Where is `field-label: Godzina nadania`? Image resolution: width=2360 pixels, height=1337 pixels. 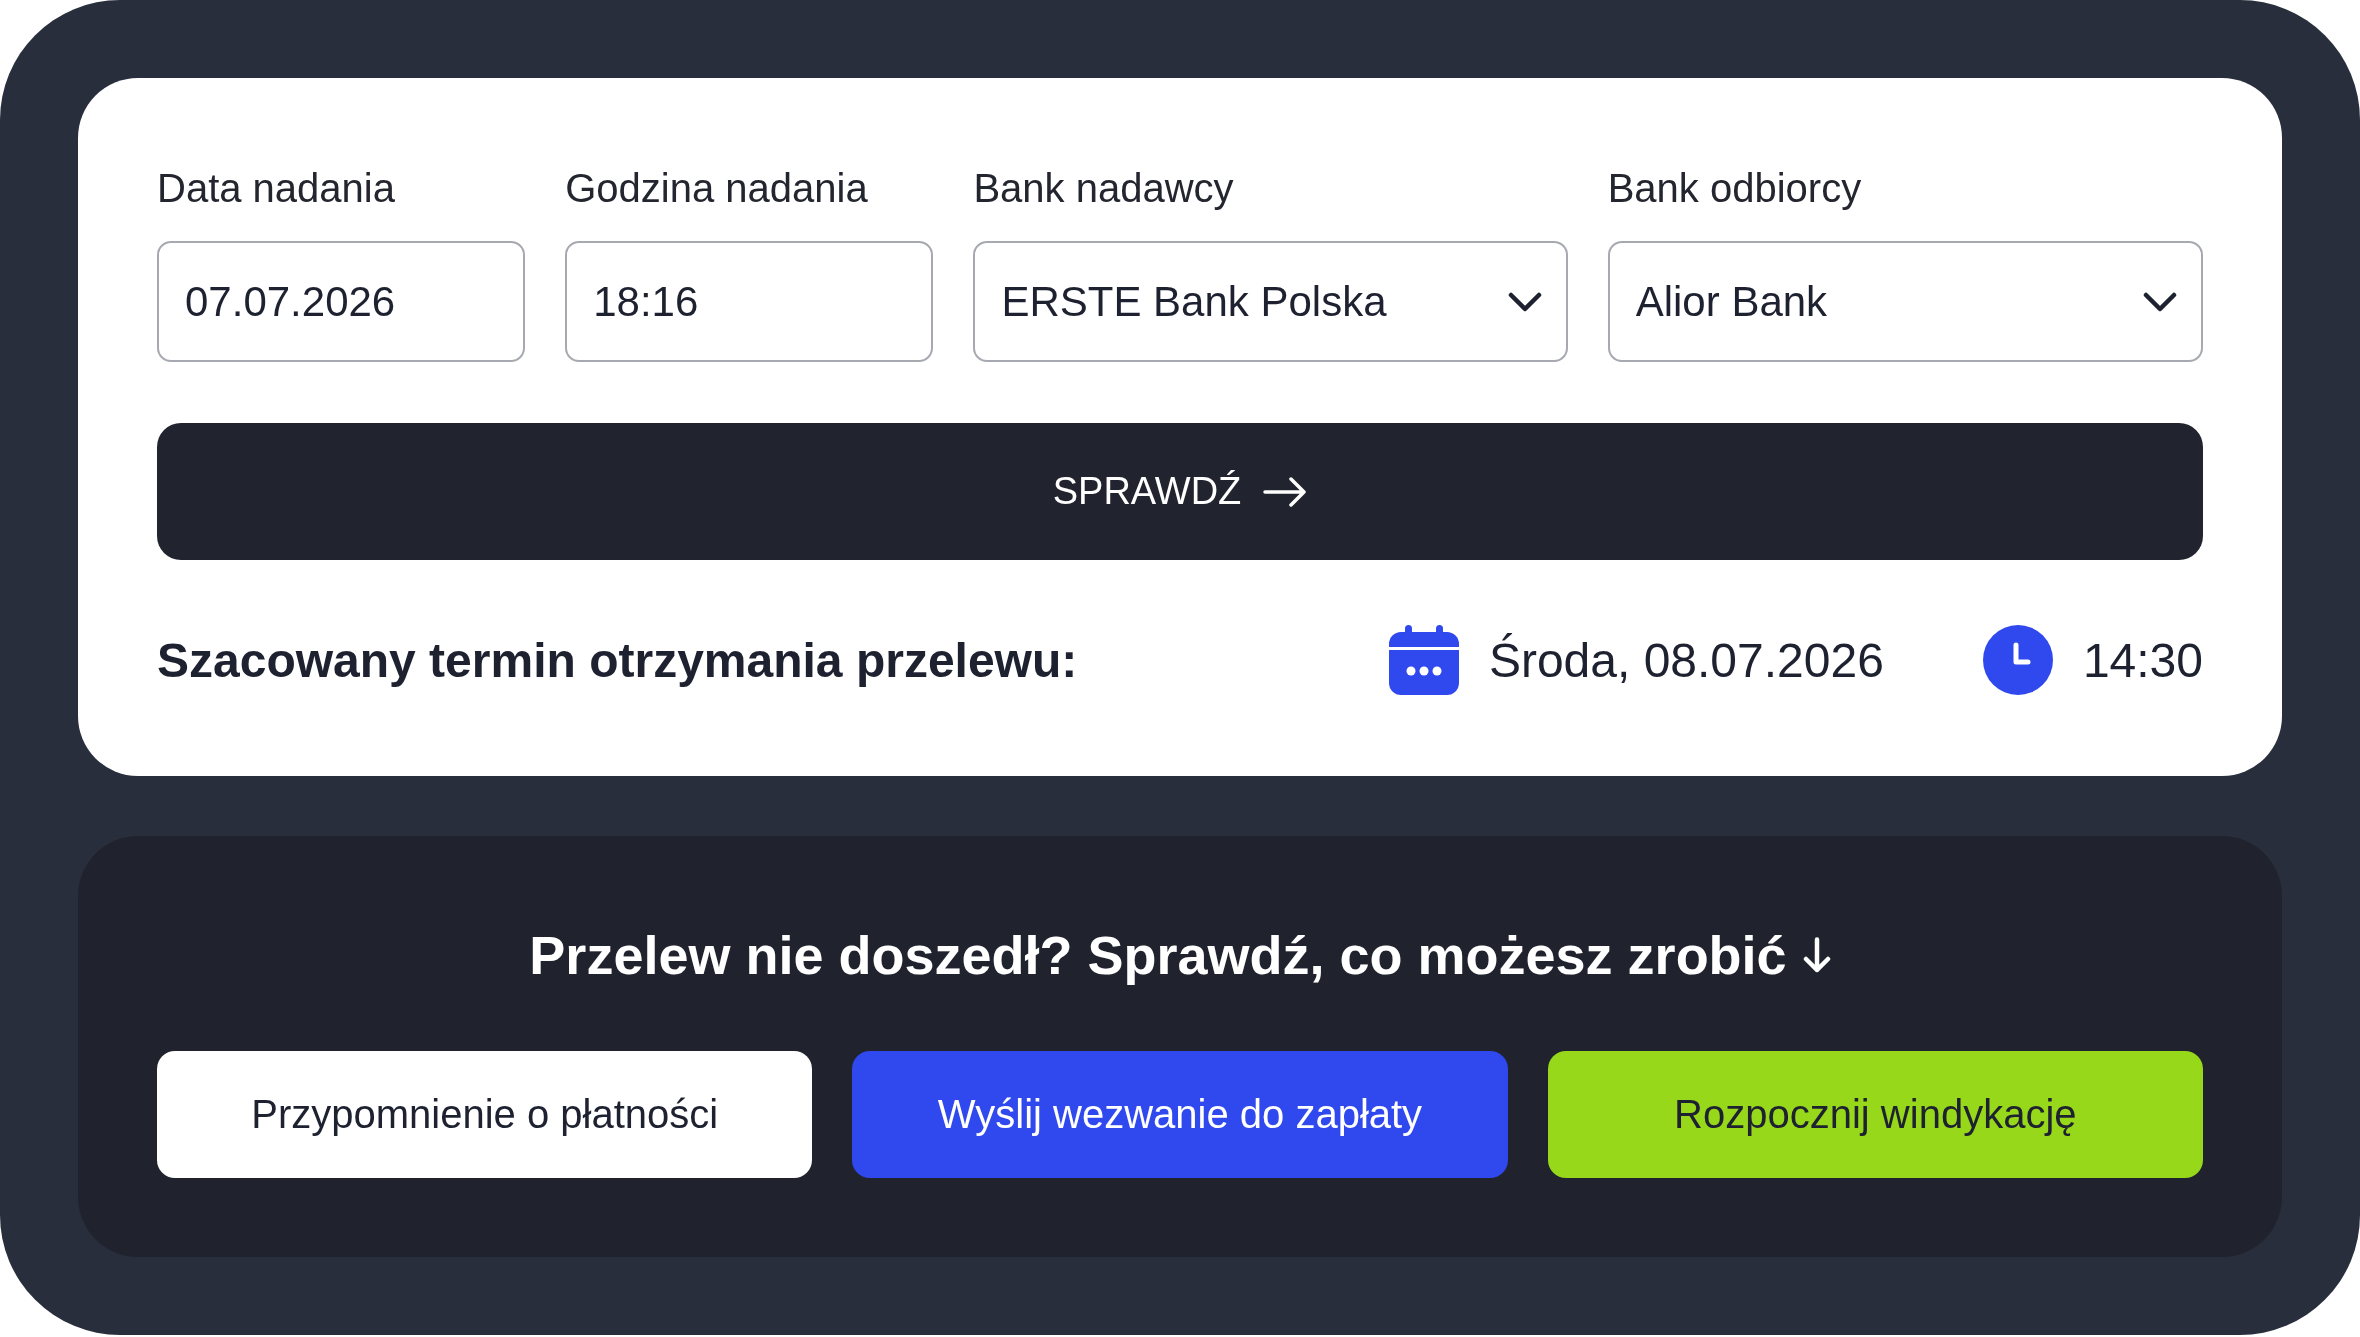
field-label: Godzina nadania is located at coordinates (716, 188).